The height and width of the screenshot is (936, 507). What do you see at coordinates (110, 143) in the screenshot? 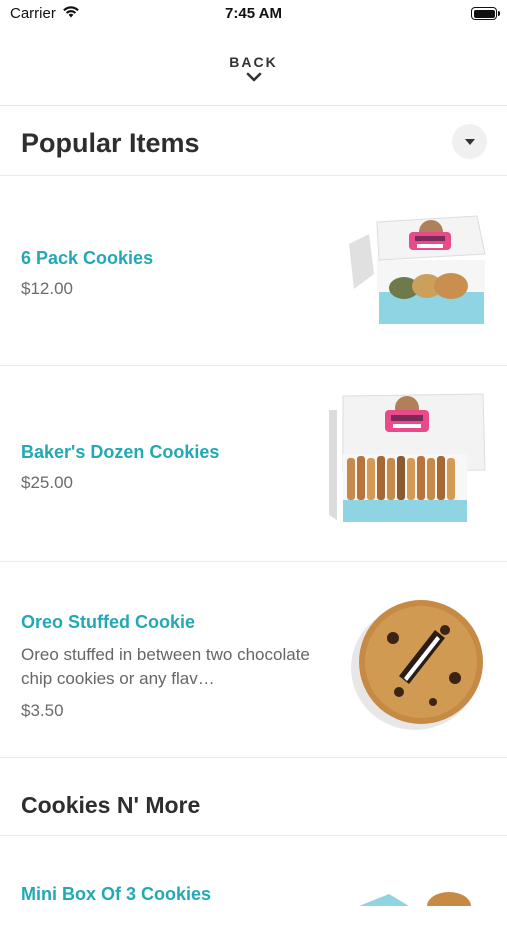
I see `section-title: Popular Items` at bounding box center [110, 143].